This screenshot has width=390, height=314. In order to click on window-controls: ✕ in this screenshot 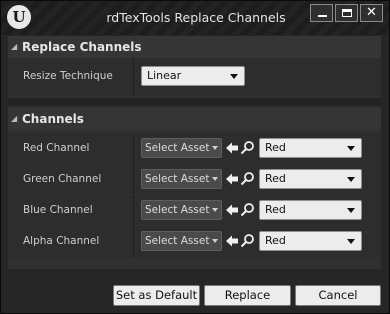, I will do `click(345, 13)`.